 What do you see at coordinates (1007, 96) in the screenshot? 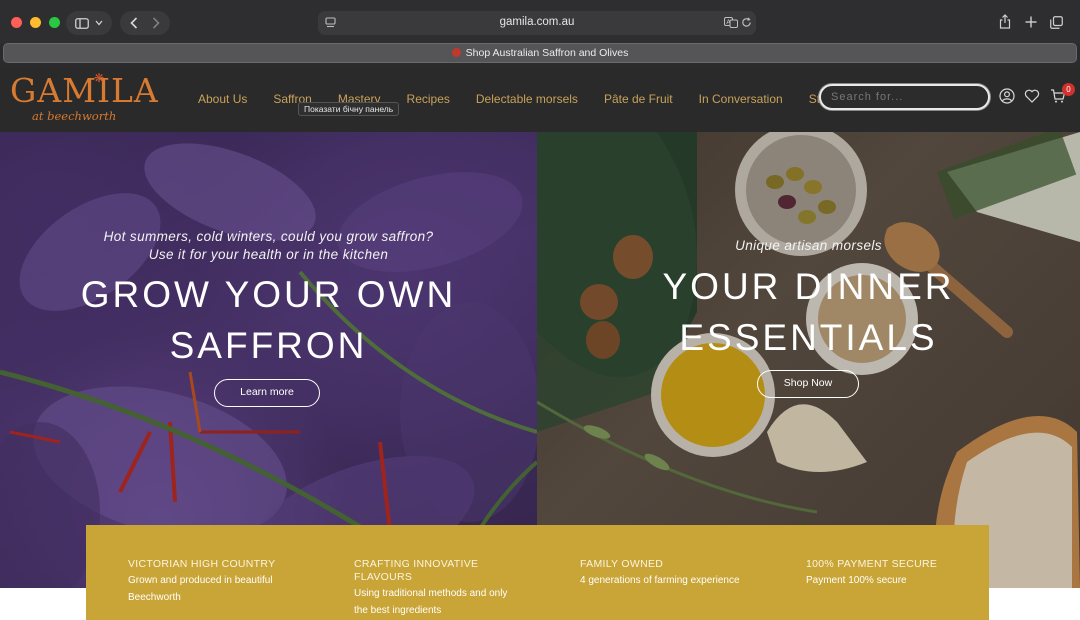
I see `account-icon` at bounding box center [1007, 96].